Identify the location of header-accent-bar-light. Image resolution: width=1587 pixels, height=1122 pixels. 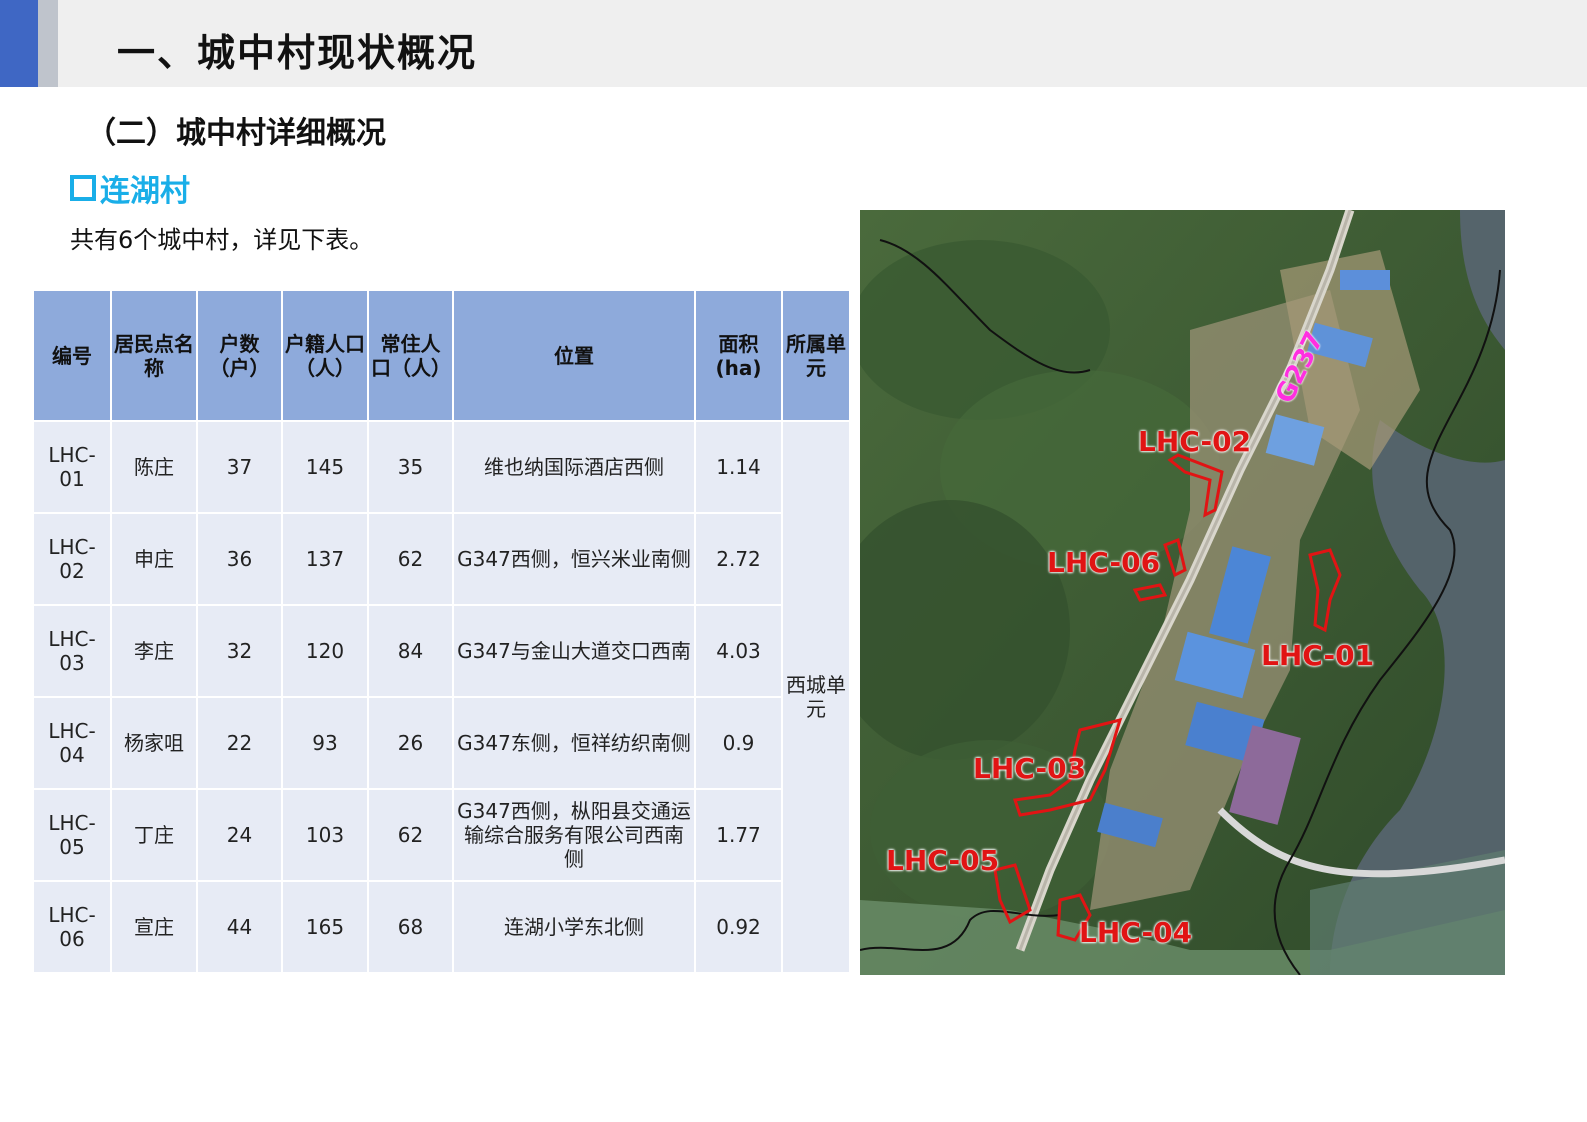
(48, 43).